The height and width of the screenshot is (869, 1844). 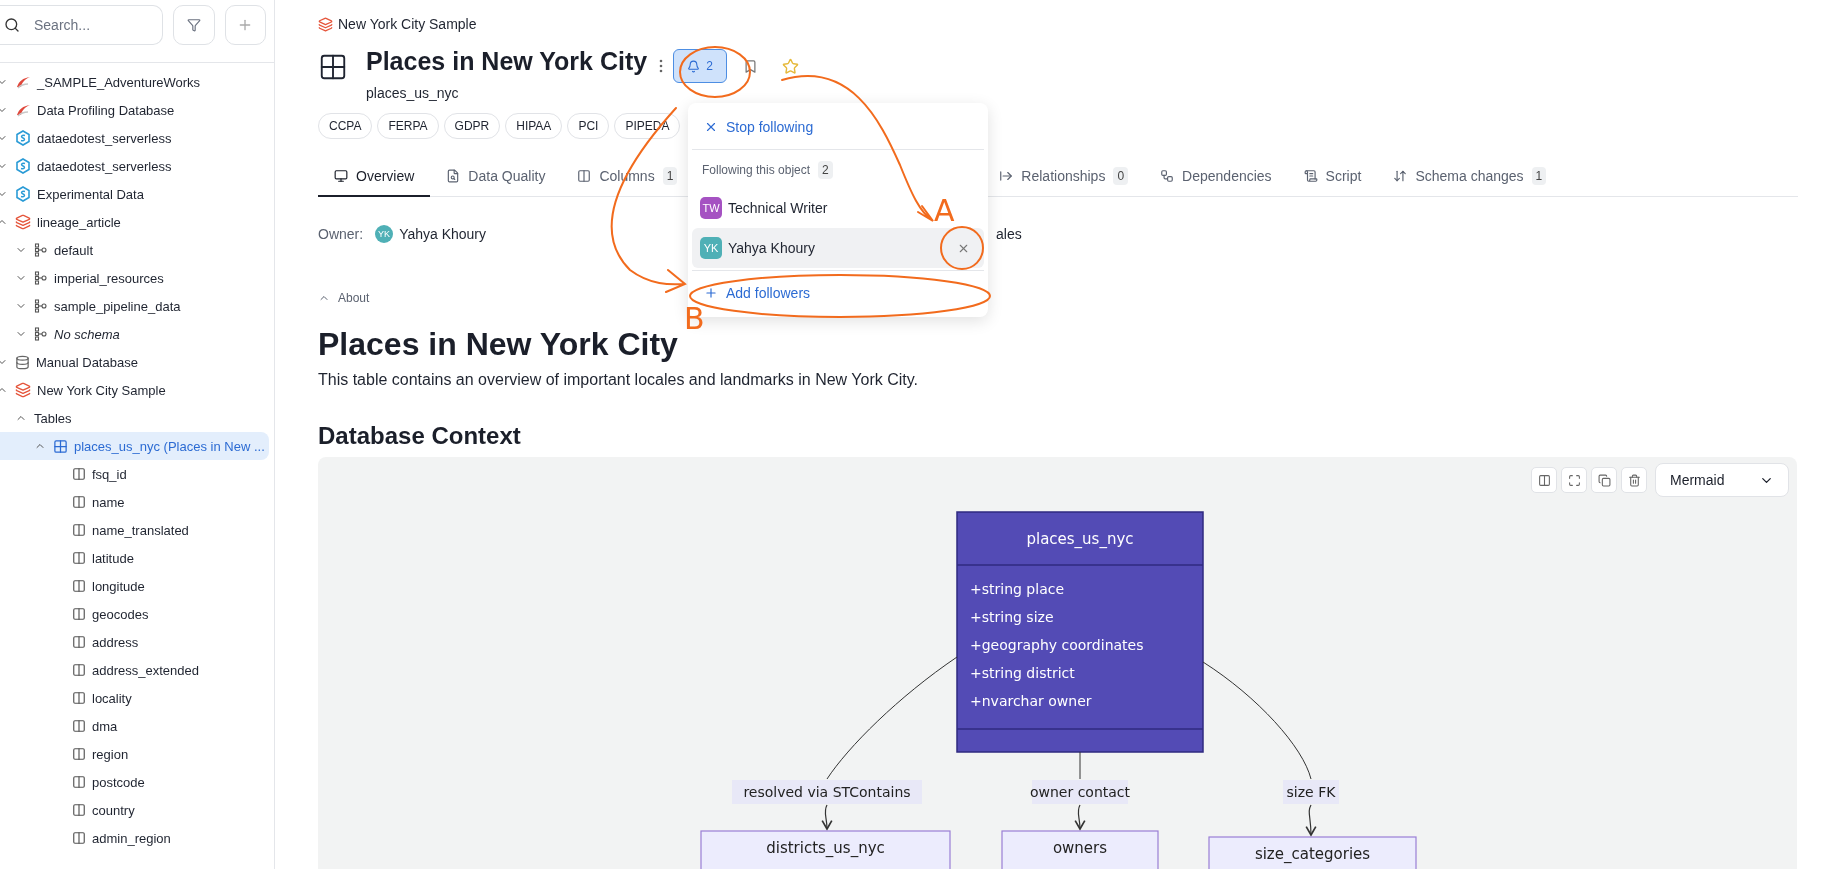 I want to click on tree-item: name, so click(x=134, y=502).